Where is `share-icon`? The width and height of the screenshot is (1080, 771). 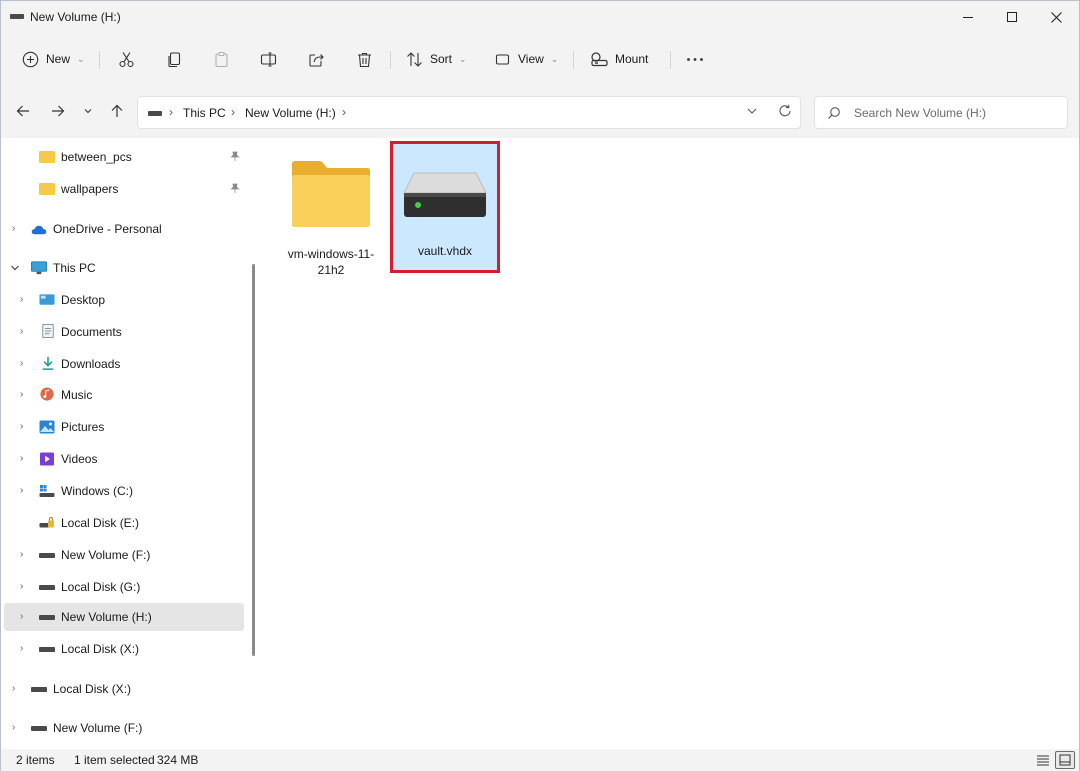 share-icon is located at coordinates (316, 60).